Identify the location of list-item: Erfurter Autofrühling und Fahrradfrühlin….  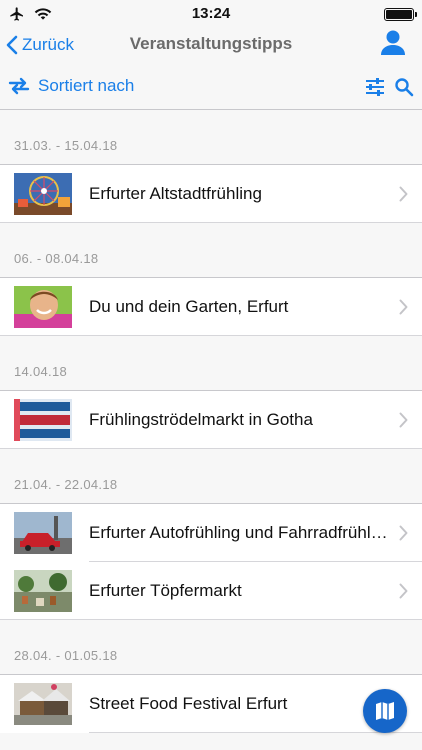
(211, 533).